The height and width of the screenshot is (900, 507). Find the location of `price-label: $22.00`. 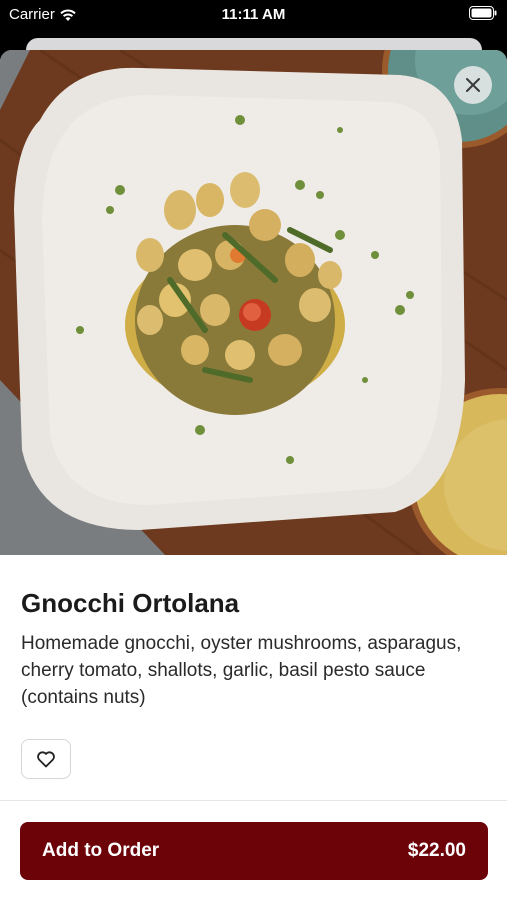

price-label: $22.00 is located at coordinates (436, 850).